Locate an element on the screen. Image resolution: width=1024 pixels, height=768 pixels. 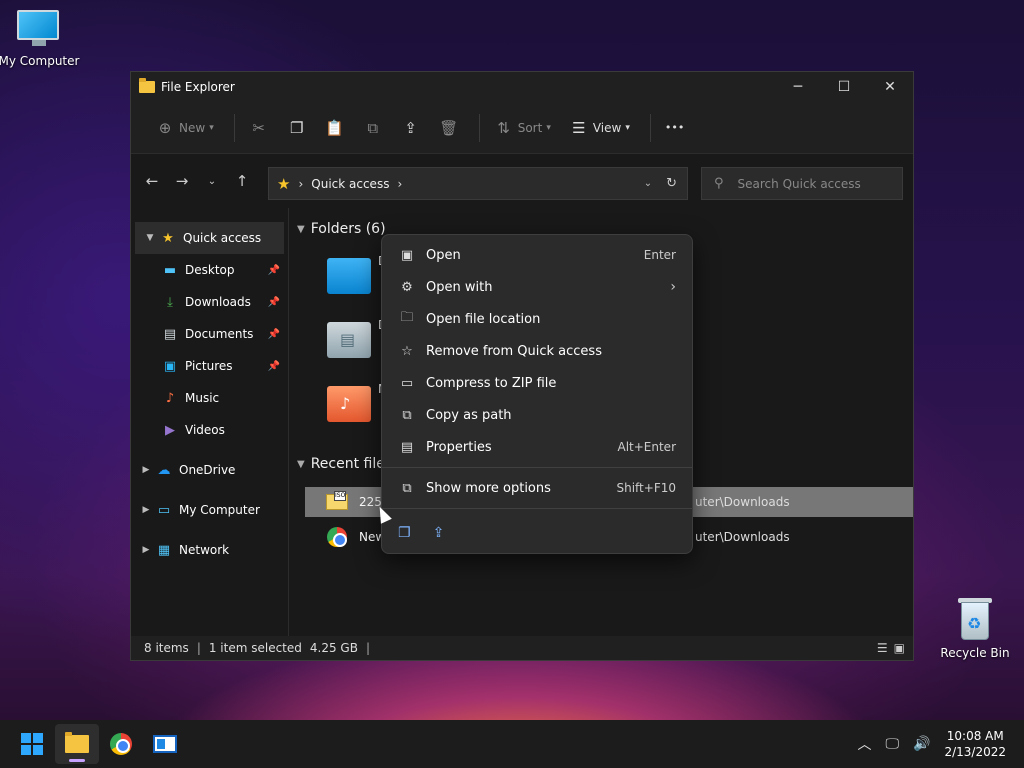
sidebar-item-label: Network is located at coordinates (204, 550).